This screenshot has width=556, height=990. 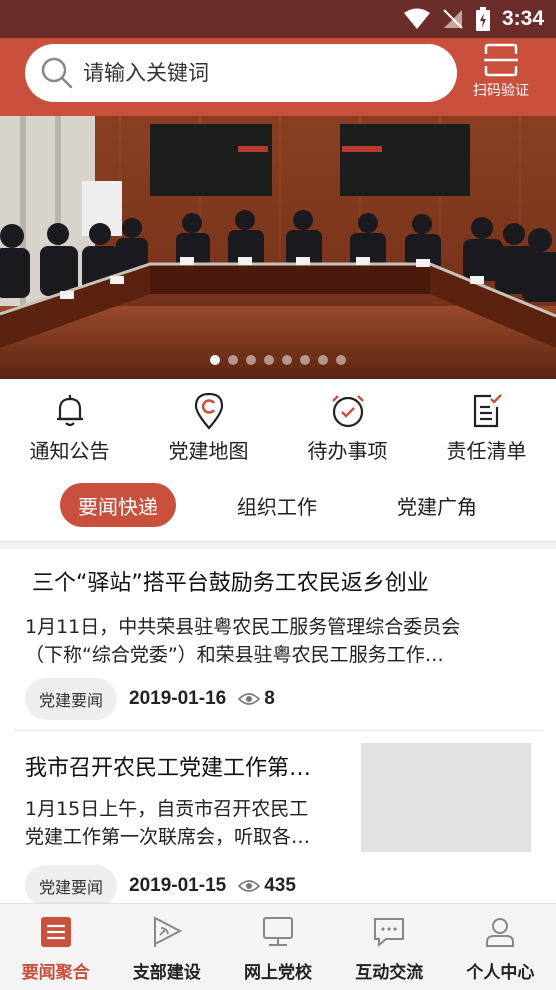 I want to click on news-icon, so click(x=56, y=932).